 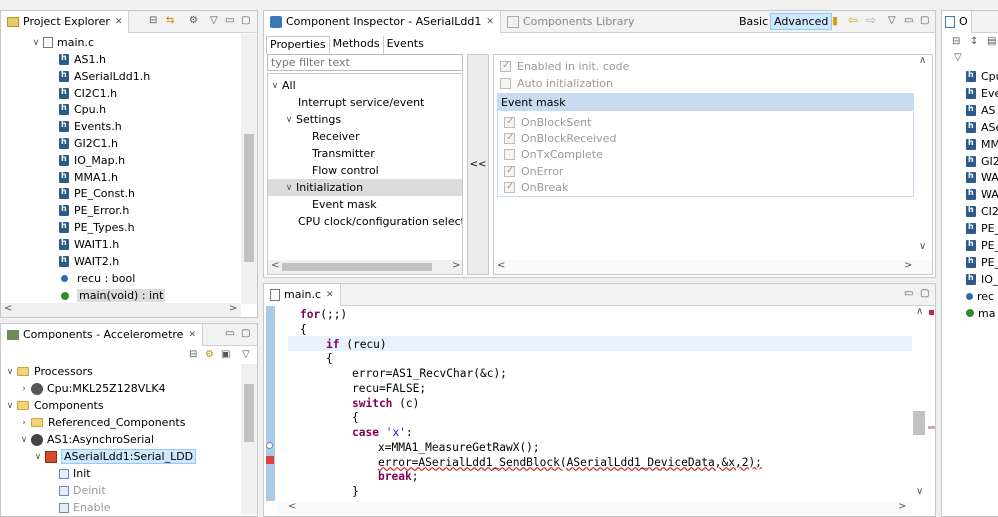 I want to click on filter-input, so click(x=365, y=62).